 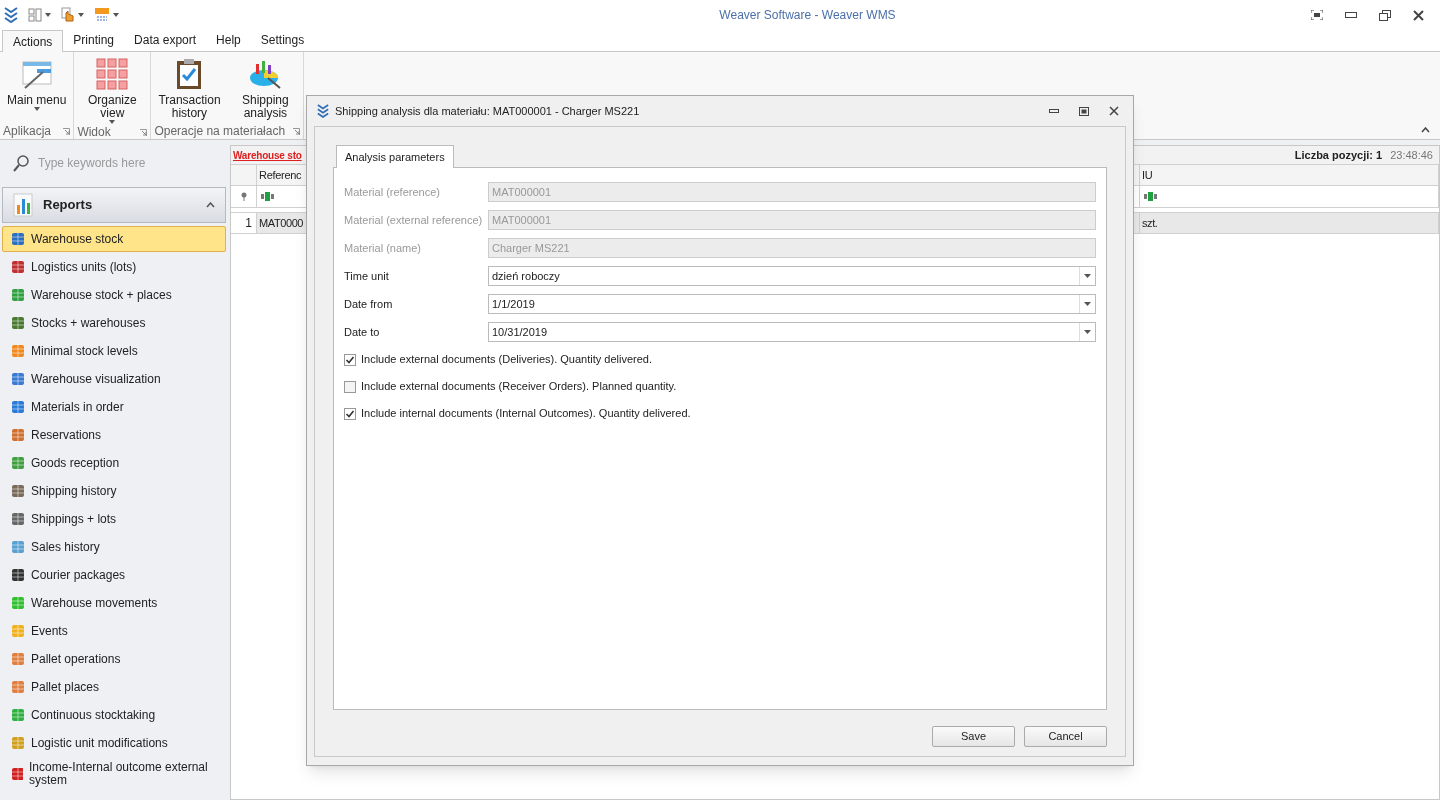 I want to click on ribbon-tab: Printing, so click(x=94, y=40).